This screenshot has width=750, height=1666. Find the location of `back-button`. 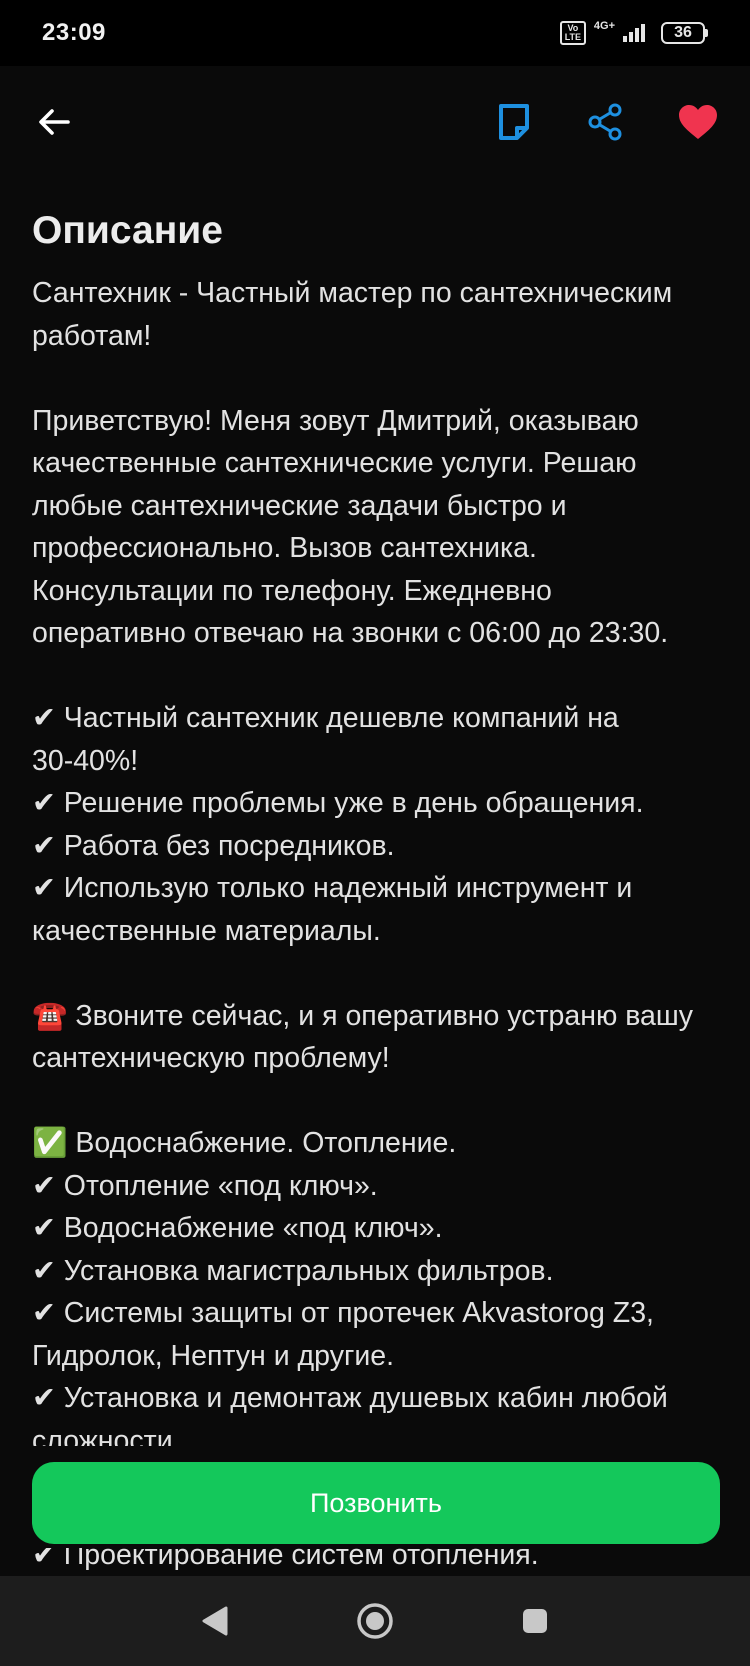

back-button is located at coordinates (54, 122).